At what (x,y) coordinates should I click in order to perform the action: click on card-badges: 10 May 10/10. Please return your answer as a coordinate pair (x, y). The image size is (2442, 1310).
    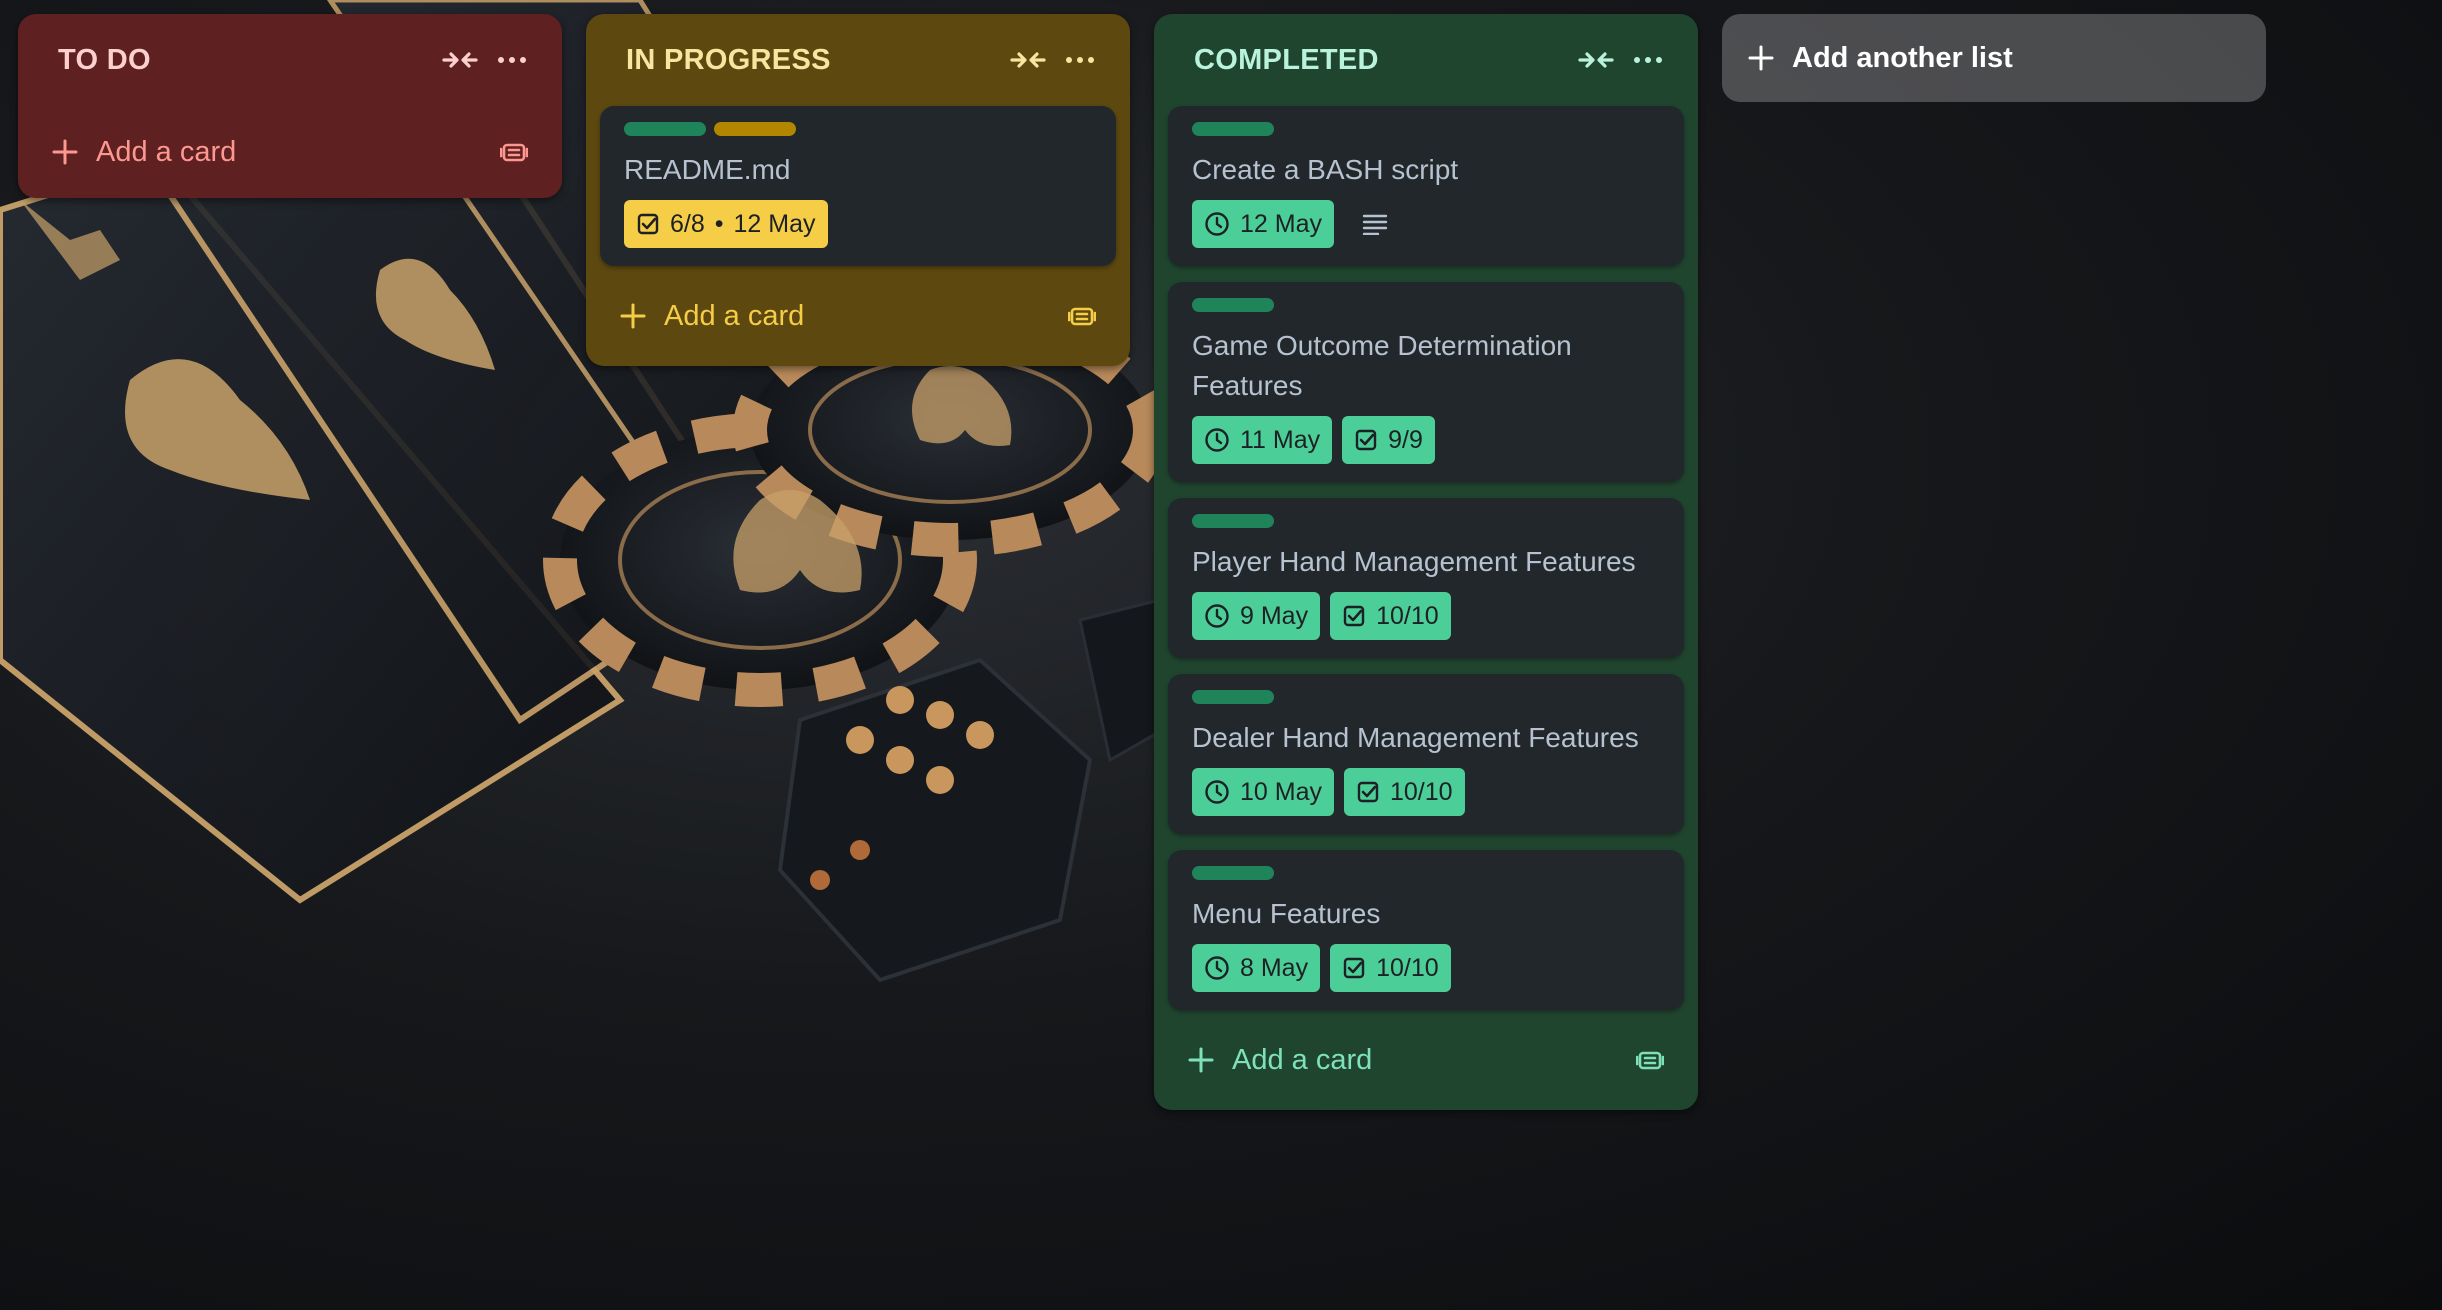
    Looking at the image, I should click on (1426, 792).